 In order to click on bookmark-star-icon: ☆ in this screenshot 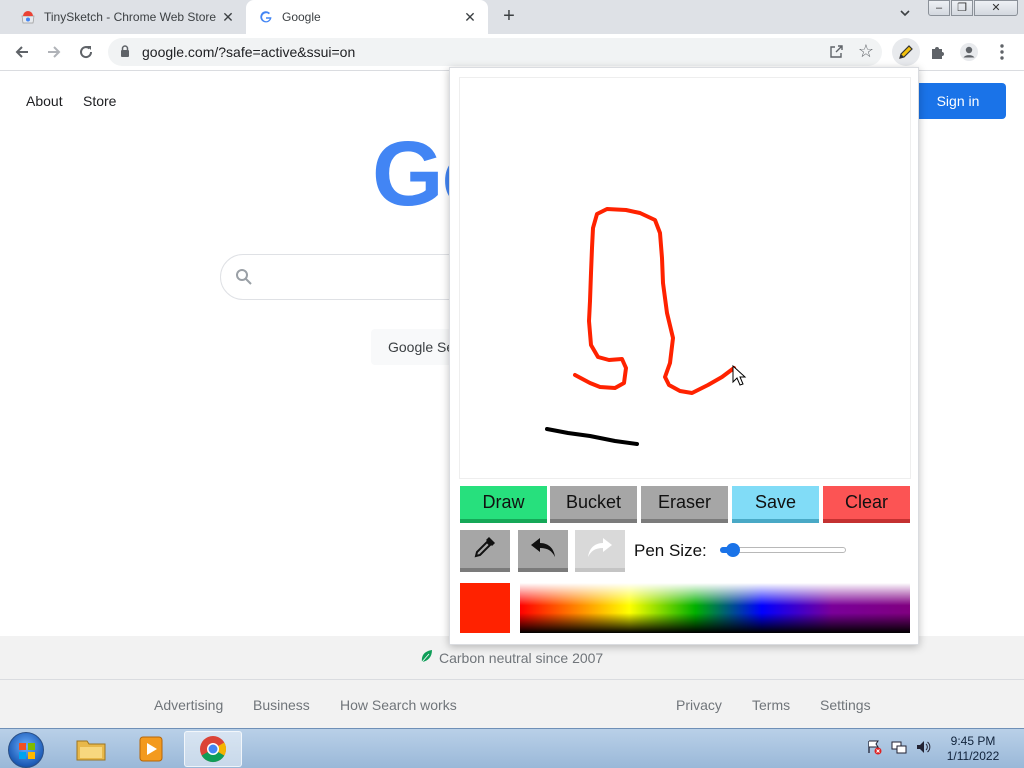, I will do `click(866, 51)`.